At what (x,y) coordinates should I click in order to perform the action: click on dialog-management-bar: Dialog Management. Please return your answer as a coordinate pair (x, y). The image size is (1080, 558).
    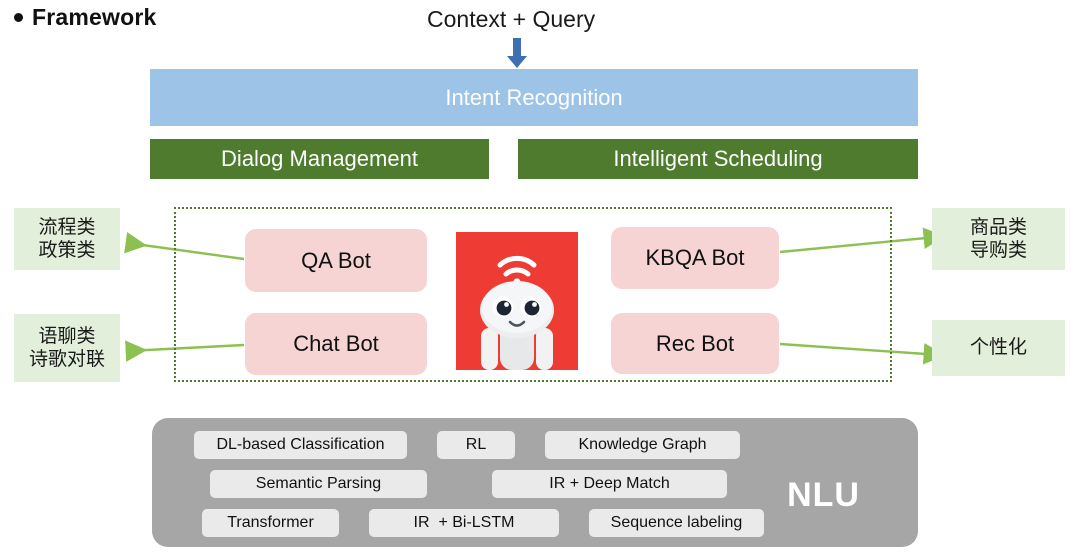
    Looking at the image, I should click on (319, 159).